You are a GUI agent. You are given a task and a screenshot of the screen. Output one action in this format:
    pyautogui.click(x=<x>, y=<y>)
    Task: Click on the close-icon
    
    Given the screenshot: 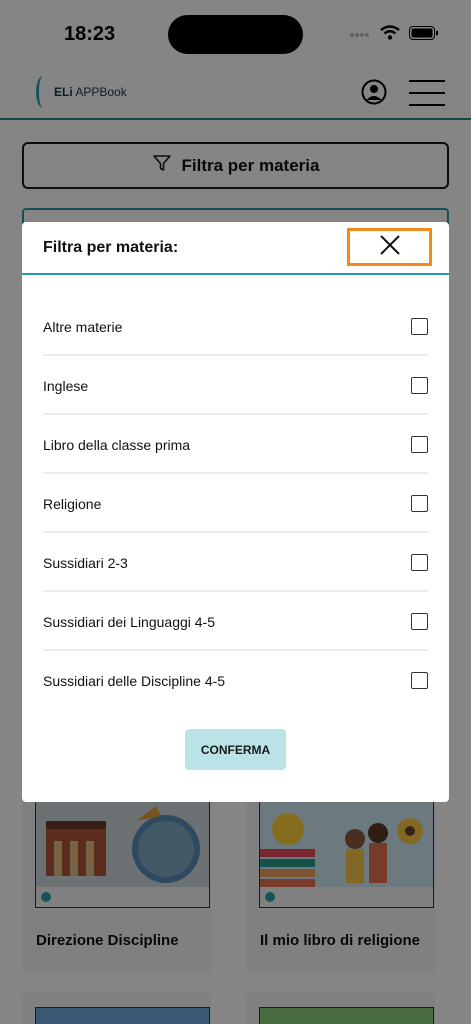 What is the action you would take?
    pyautogui.click(x=390, y=247)
    